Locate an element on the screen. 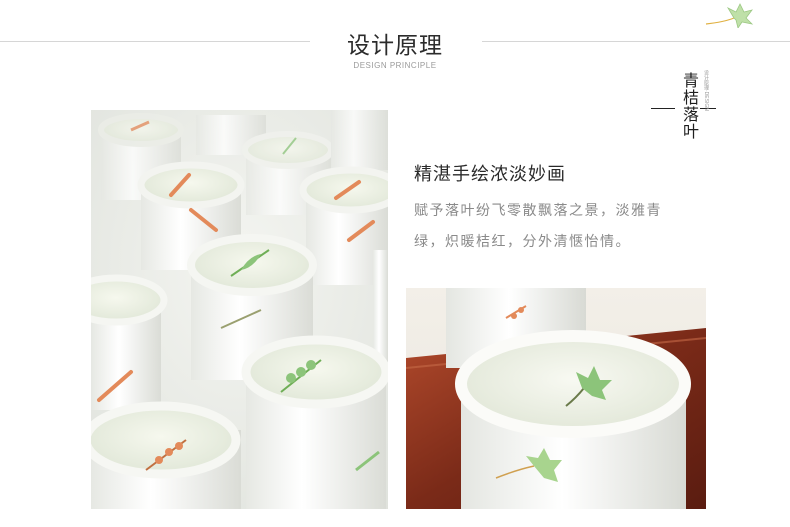 The image size is (790, 527). brand-name: 青桔落叶 is located at coordinates (689, 106).